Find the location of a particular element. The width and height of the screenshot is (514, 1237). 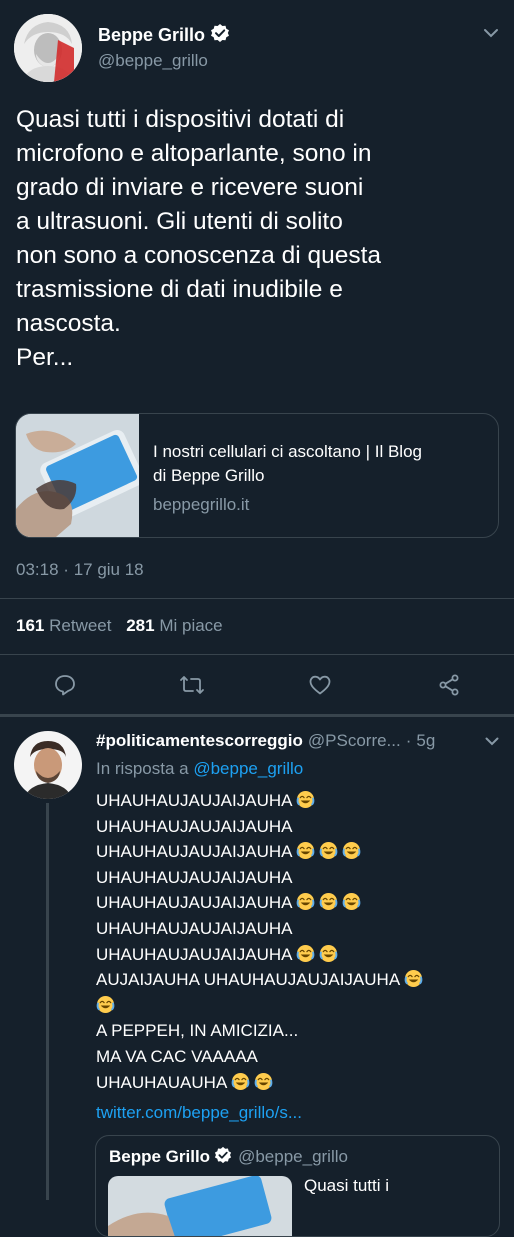

in-reply-handle: @beppe_grillo is located at coordinates (248, 768).